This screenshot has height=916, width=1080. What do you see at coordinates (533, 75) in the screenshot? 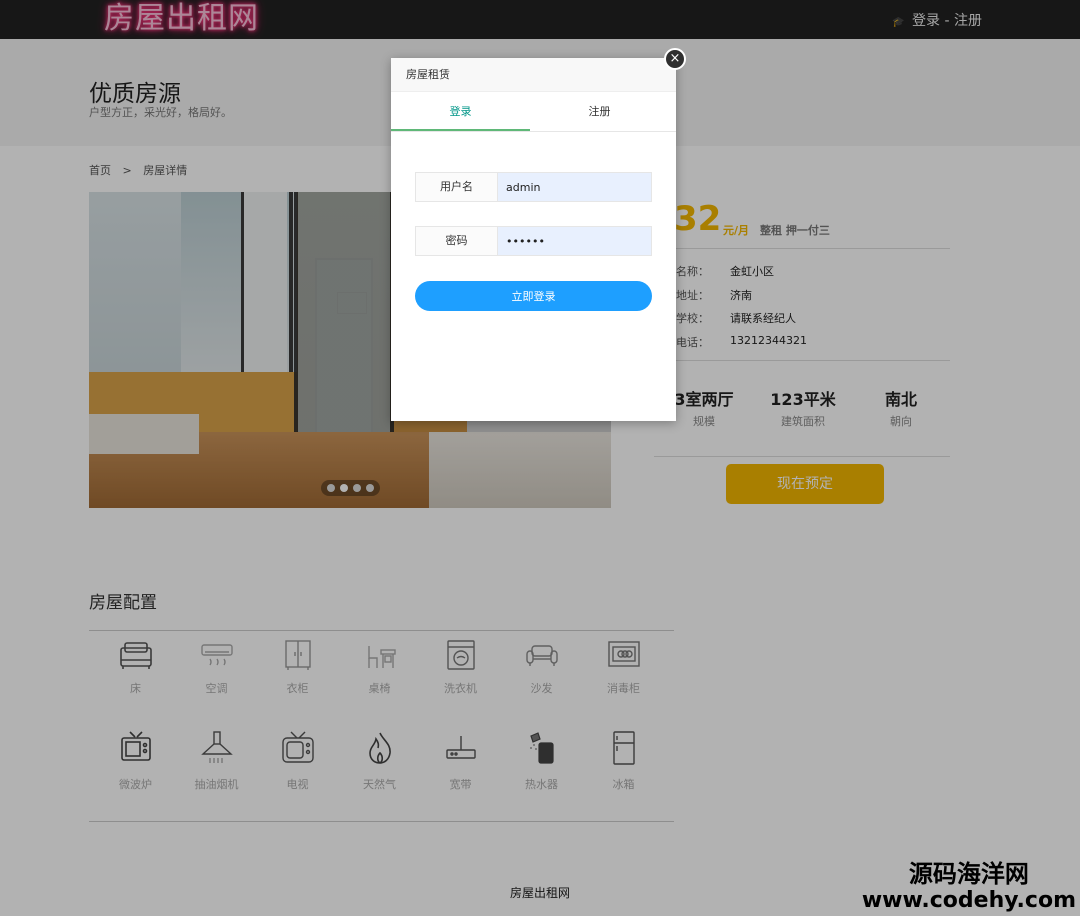
I see `modal-title: 房屋租赁` at bounding box center [533, 75].